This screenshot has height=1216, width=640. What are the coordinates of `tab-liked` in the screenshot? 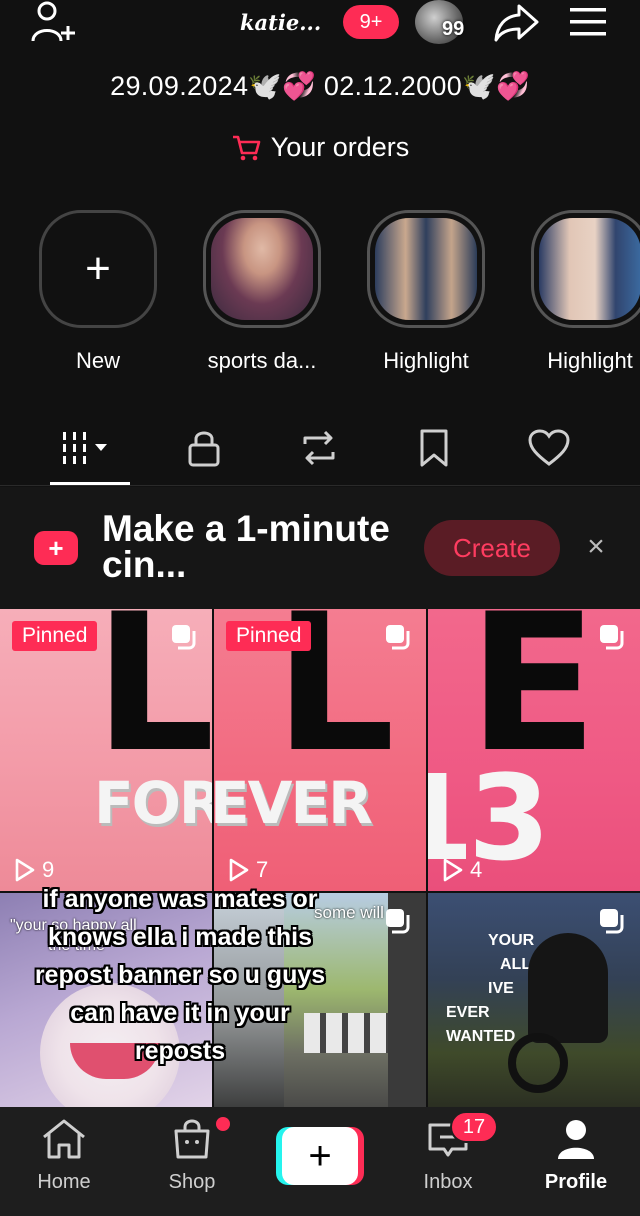 It's located at (549, 448).